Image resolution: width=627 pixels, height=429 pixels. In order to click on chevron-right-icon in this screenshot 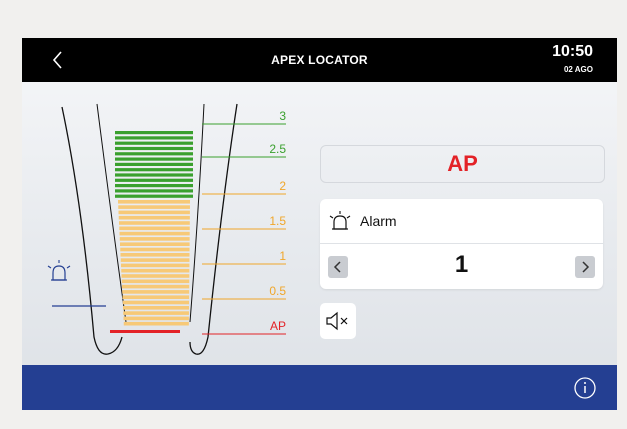, I will do `click(586, 267)`.